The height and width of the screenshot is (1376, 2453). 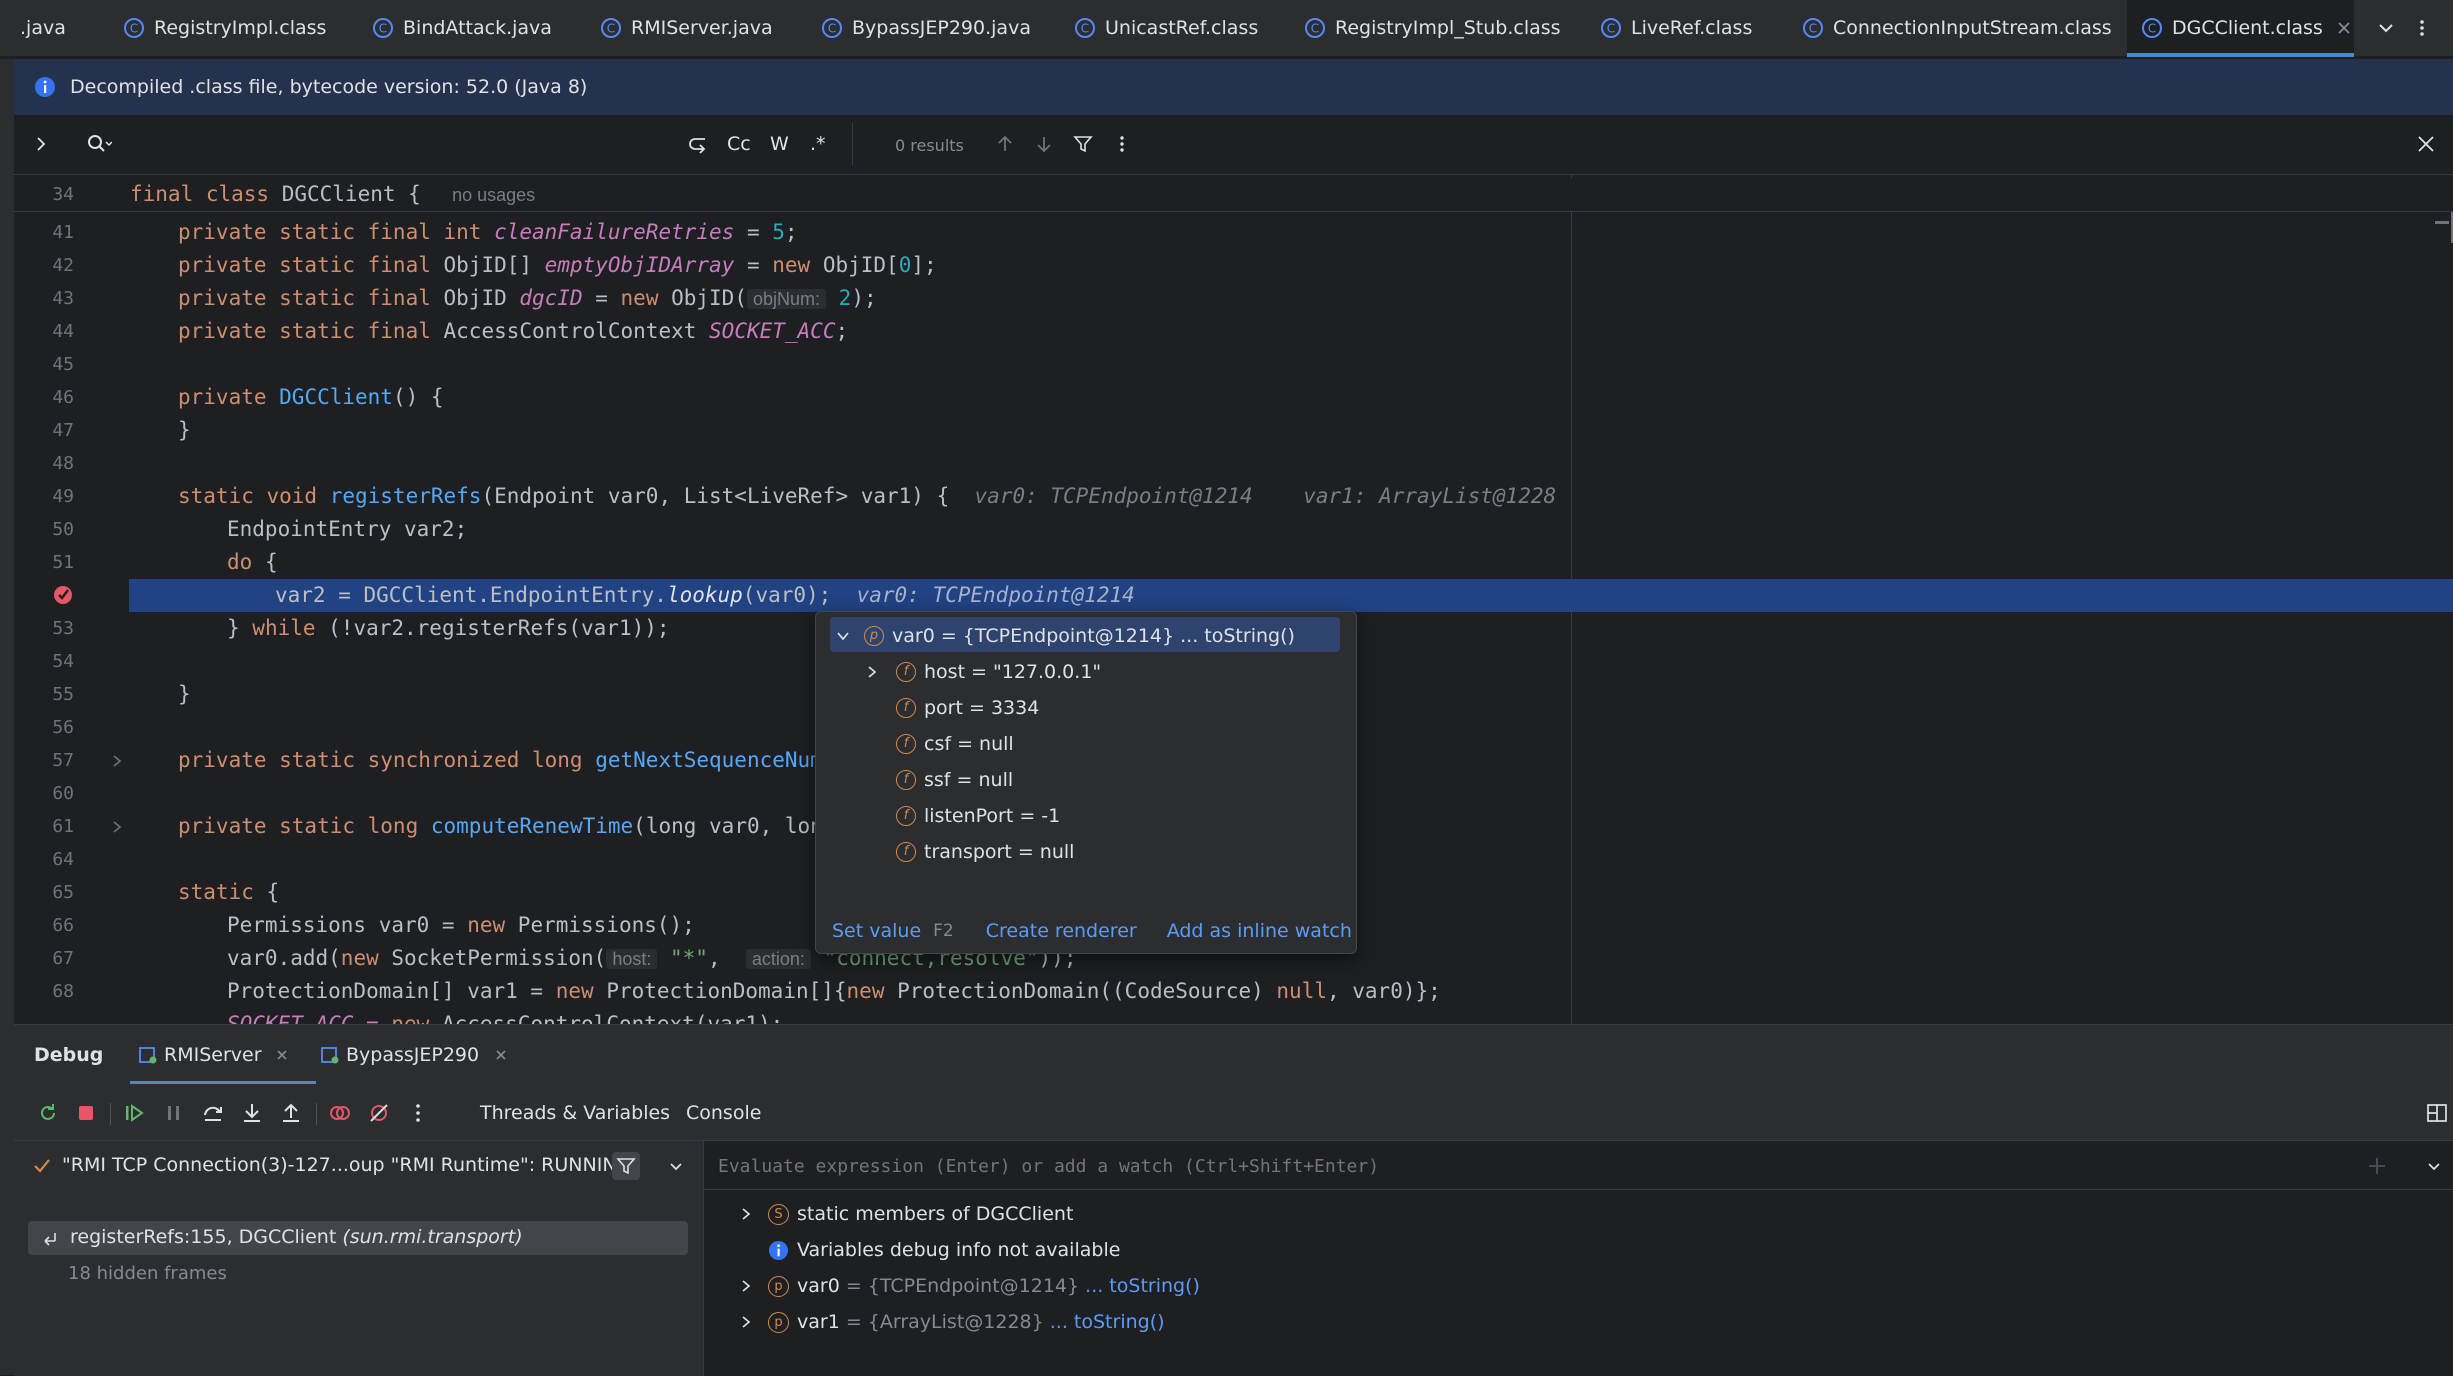 What do you see at coordinates (739, 144) in the screenshot?
I see `match-case-toggle: Cc` at bounding box center [739, 144].